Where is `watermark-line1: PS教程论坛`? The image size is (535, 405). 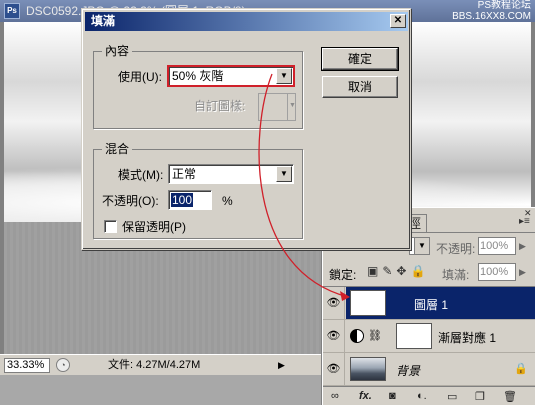 watermark-line1: PS教程论坛 is located at coordinates (504, 5).